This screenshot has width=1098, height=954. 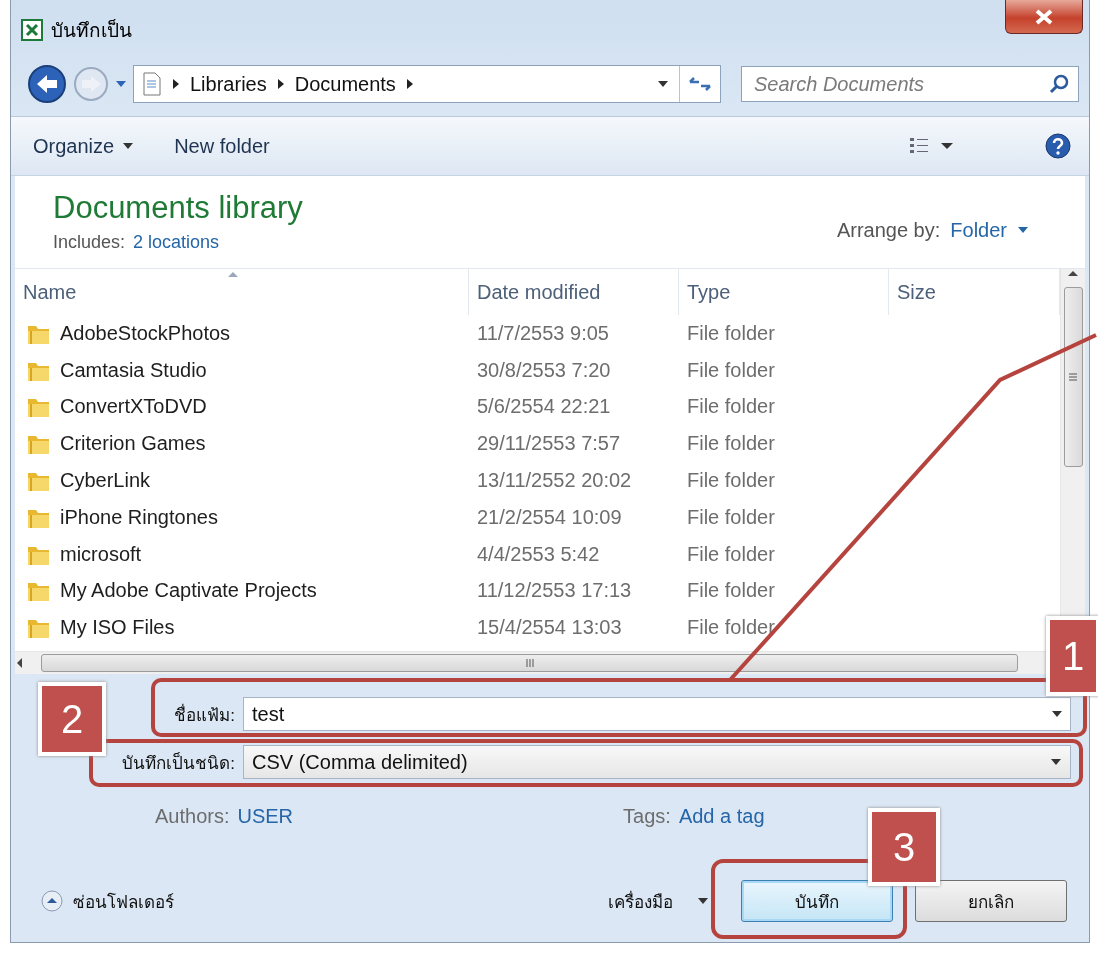 I want to click on table-cell-text: 21/2/2554 10:09, so click(x=549, y=517).